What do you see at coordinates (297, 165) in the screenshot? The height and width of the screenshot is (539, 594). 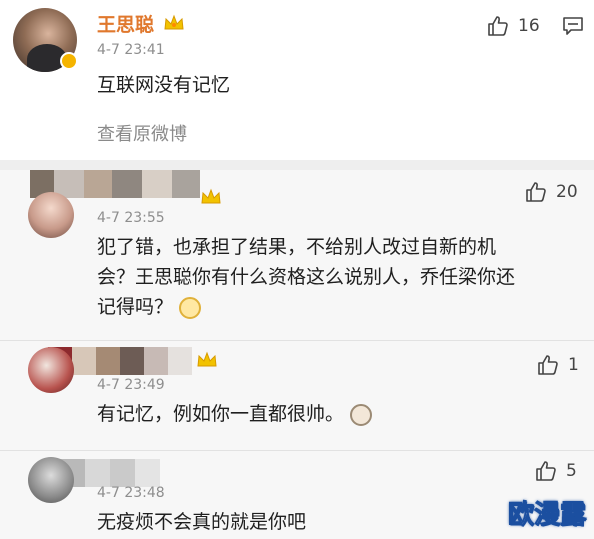 I see `section-divider` at bounding box center [297, 165].